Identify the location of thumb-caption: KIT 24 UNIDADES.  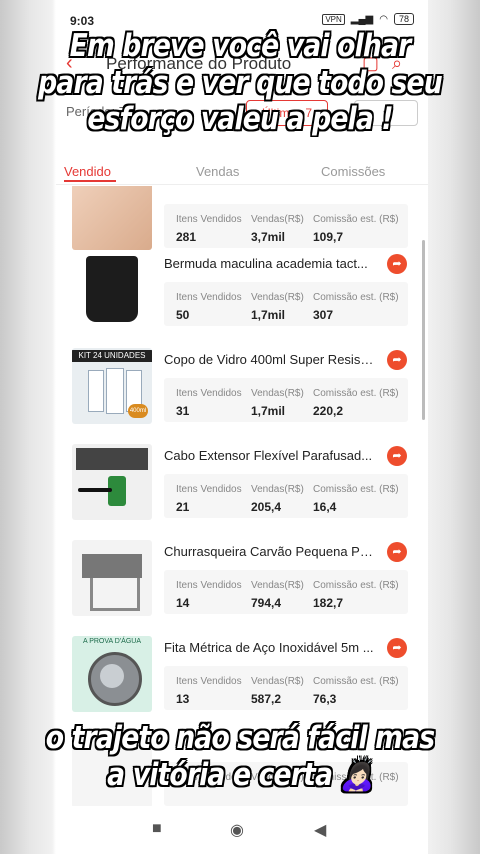
(112, 356).